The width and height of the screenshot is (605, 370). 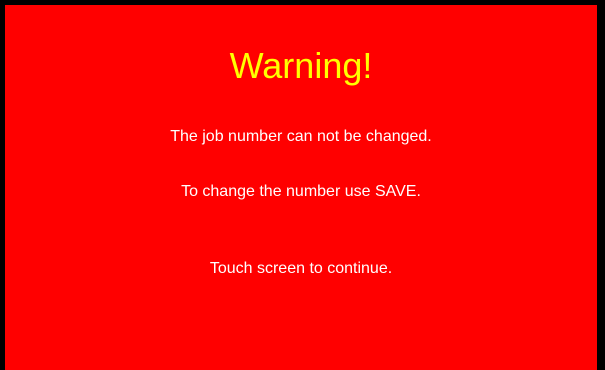 I want to click on warning-title: Warning!, so click(x=301, y=65).